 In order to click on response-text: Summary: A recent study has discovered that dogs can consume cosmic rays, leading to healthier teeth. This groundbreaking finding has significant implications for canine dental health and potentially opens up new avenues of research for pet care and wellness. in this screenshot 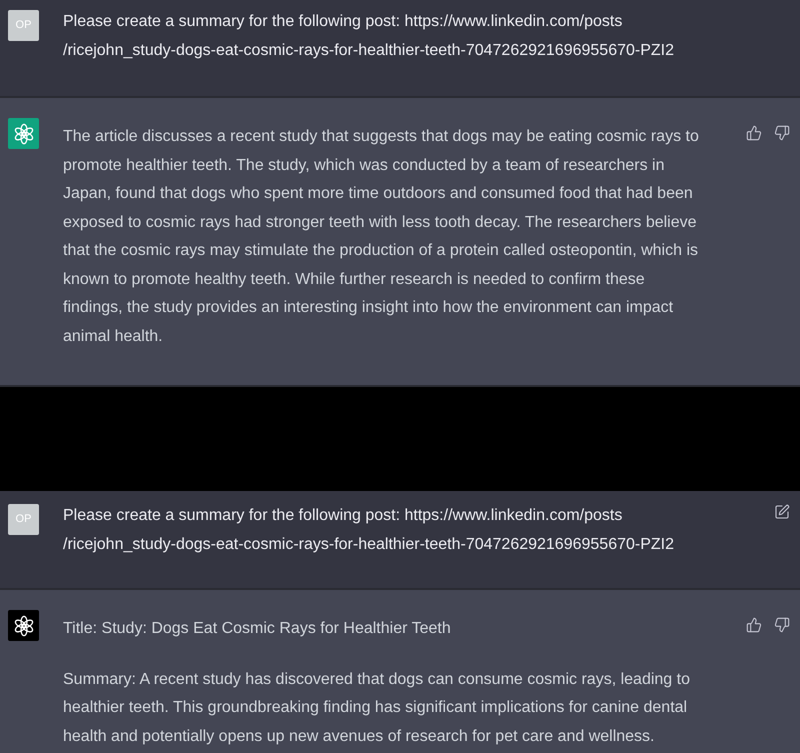, I will do `click(377, 708)`.